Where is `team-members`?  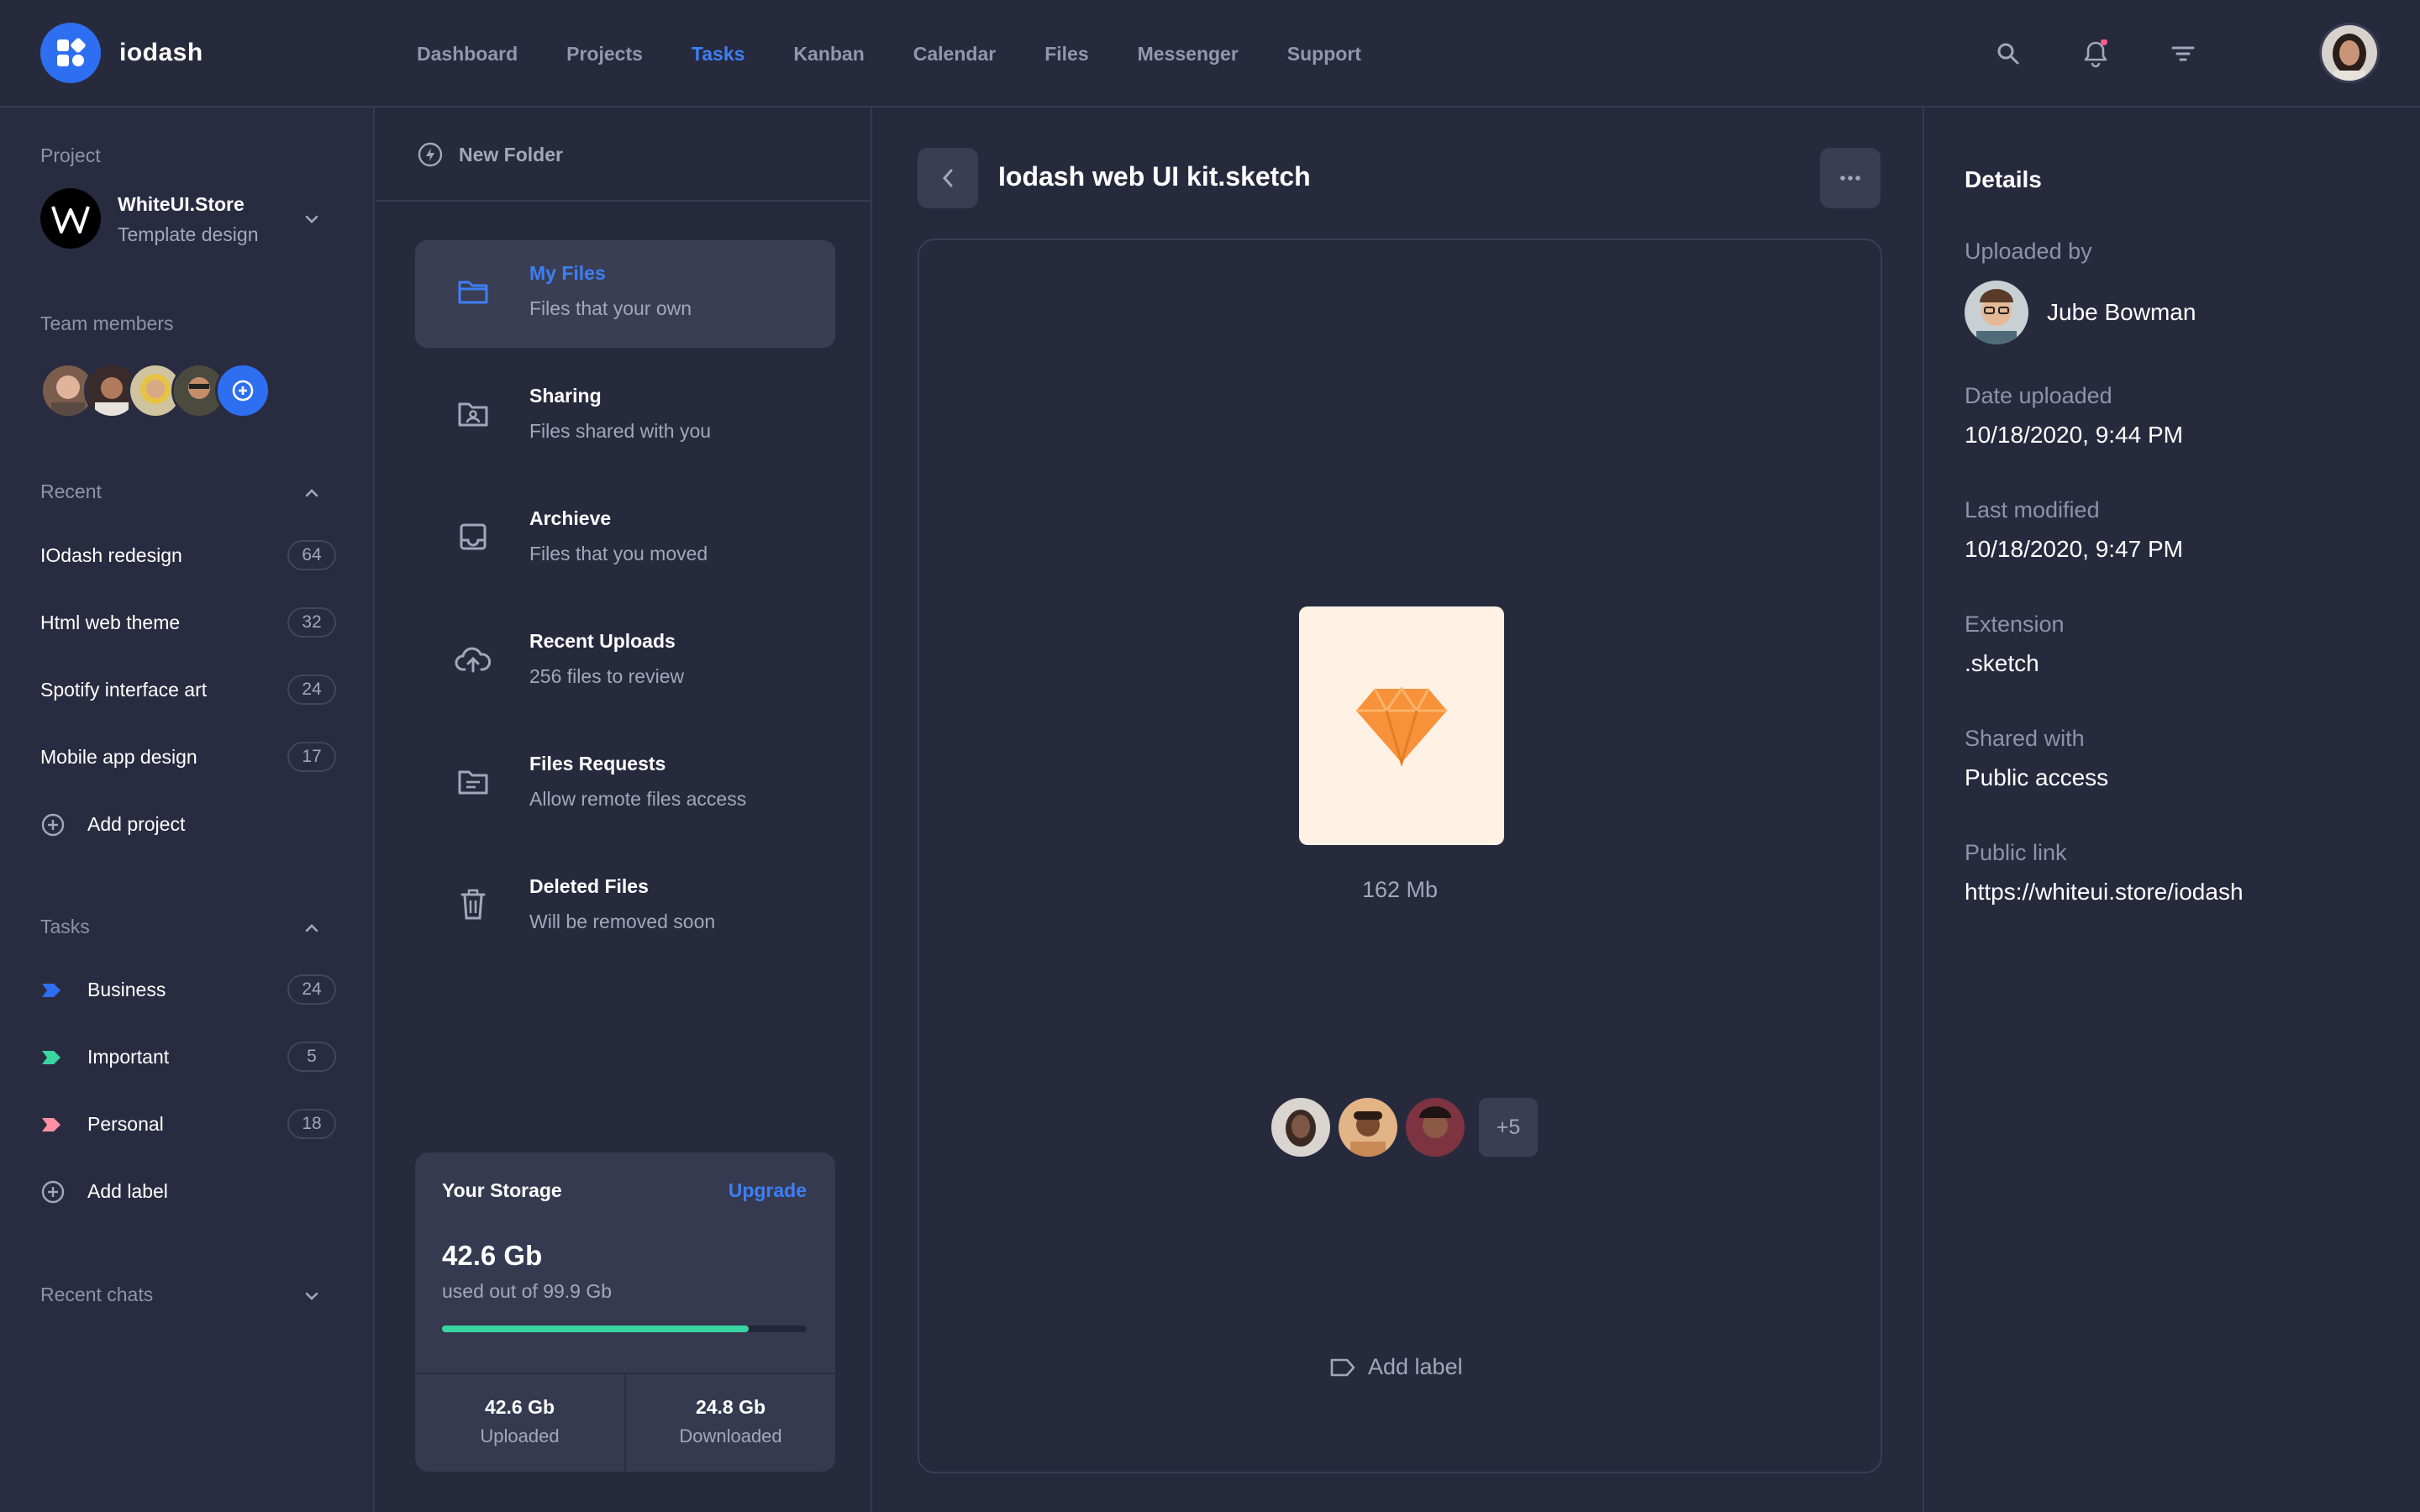 team-members is located at coordinates (155, 390).